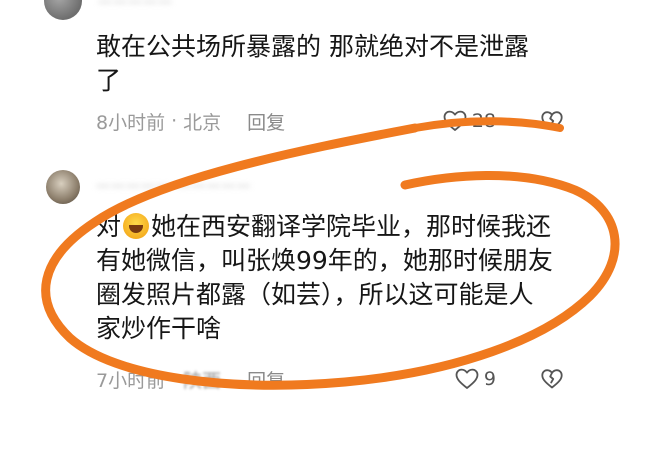  What do you see at coordinates (469, 121) in the screenshot?
I see `like-button: 28` at bounding box center [469, 121].